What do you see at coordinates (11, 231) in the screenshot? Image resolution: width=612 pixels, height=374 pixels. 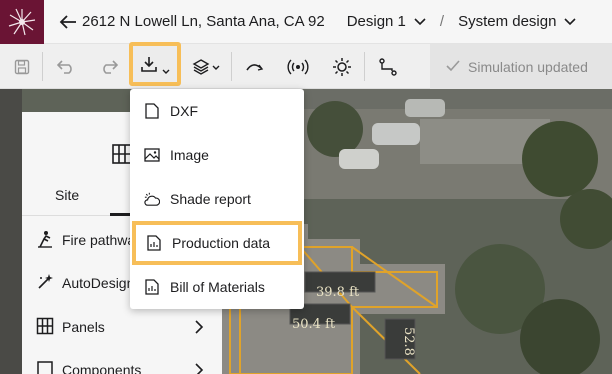 I see `panel-shadow` at bounding box center [11, 231].